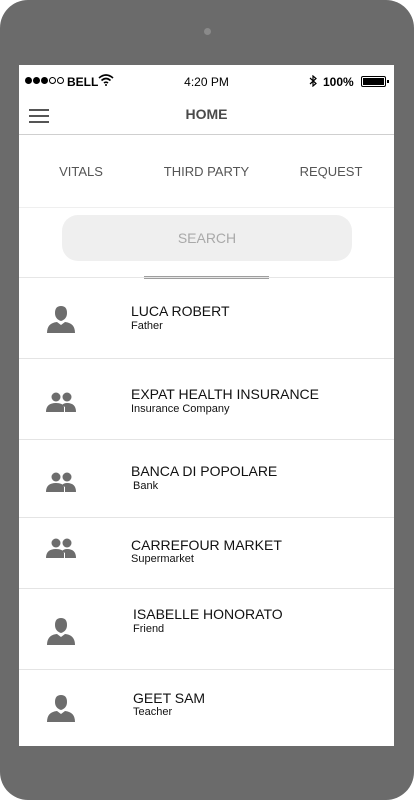 The image size is (414, 800). I want to click on tab-vitals: VITALS, so click(81, 172).